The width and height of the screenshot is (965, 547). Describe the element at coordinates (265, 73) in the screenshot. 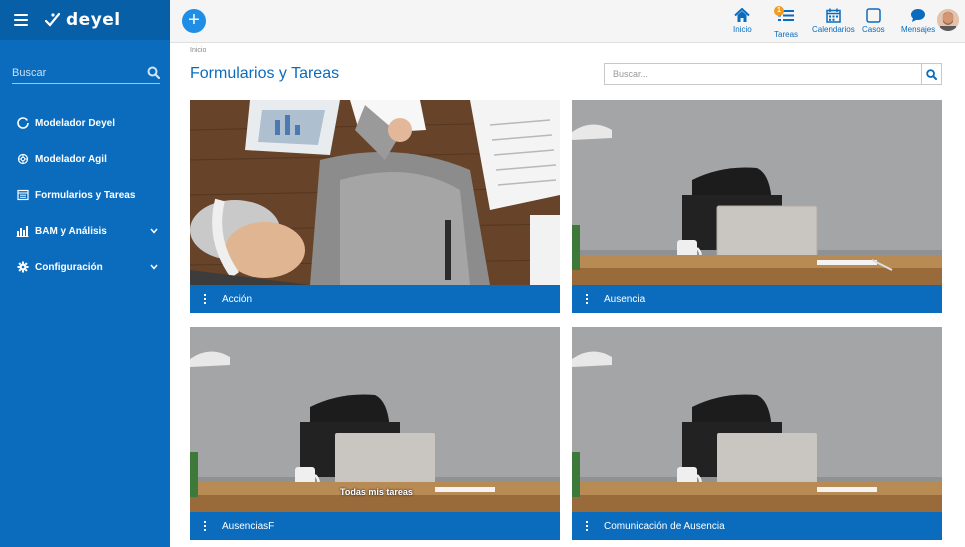

I see `page-title: Formularios y Tareas` at that location.